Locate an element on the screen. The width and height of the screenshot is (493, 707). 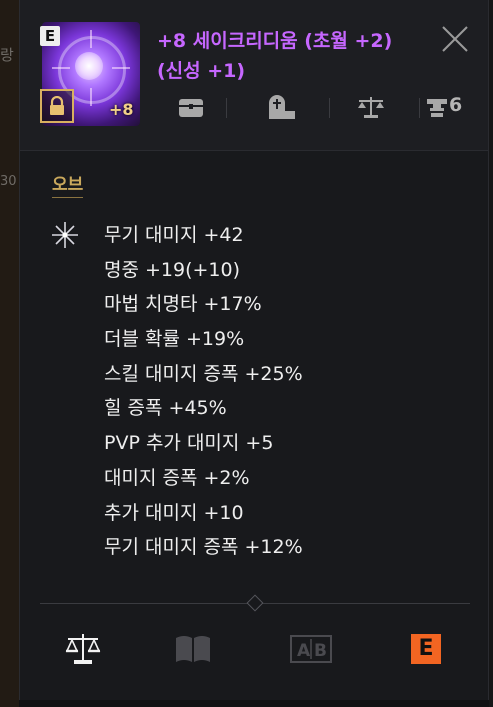
e-grade-icon: E is located at coordinates (426, 649).